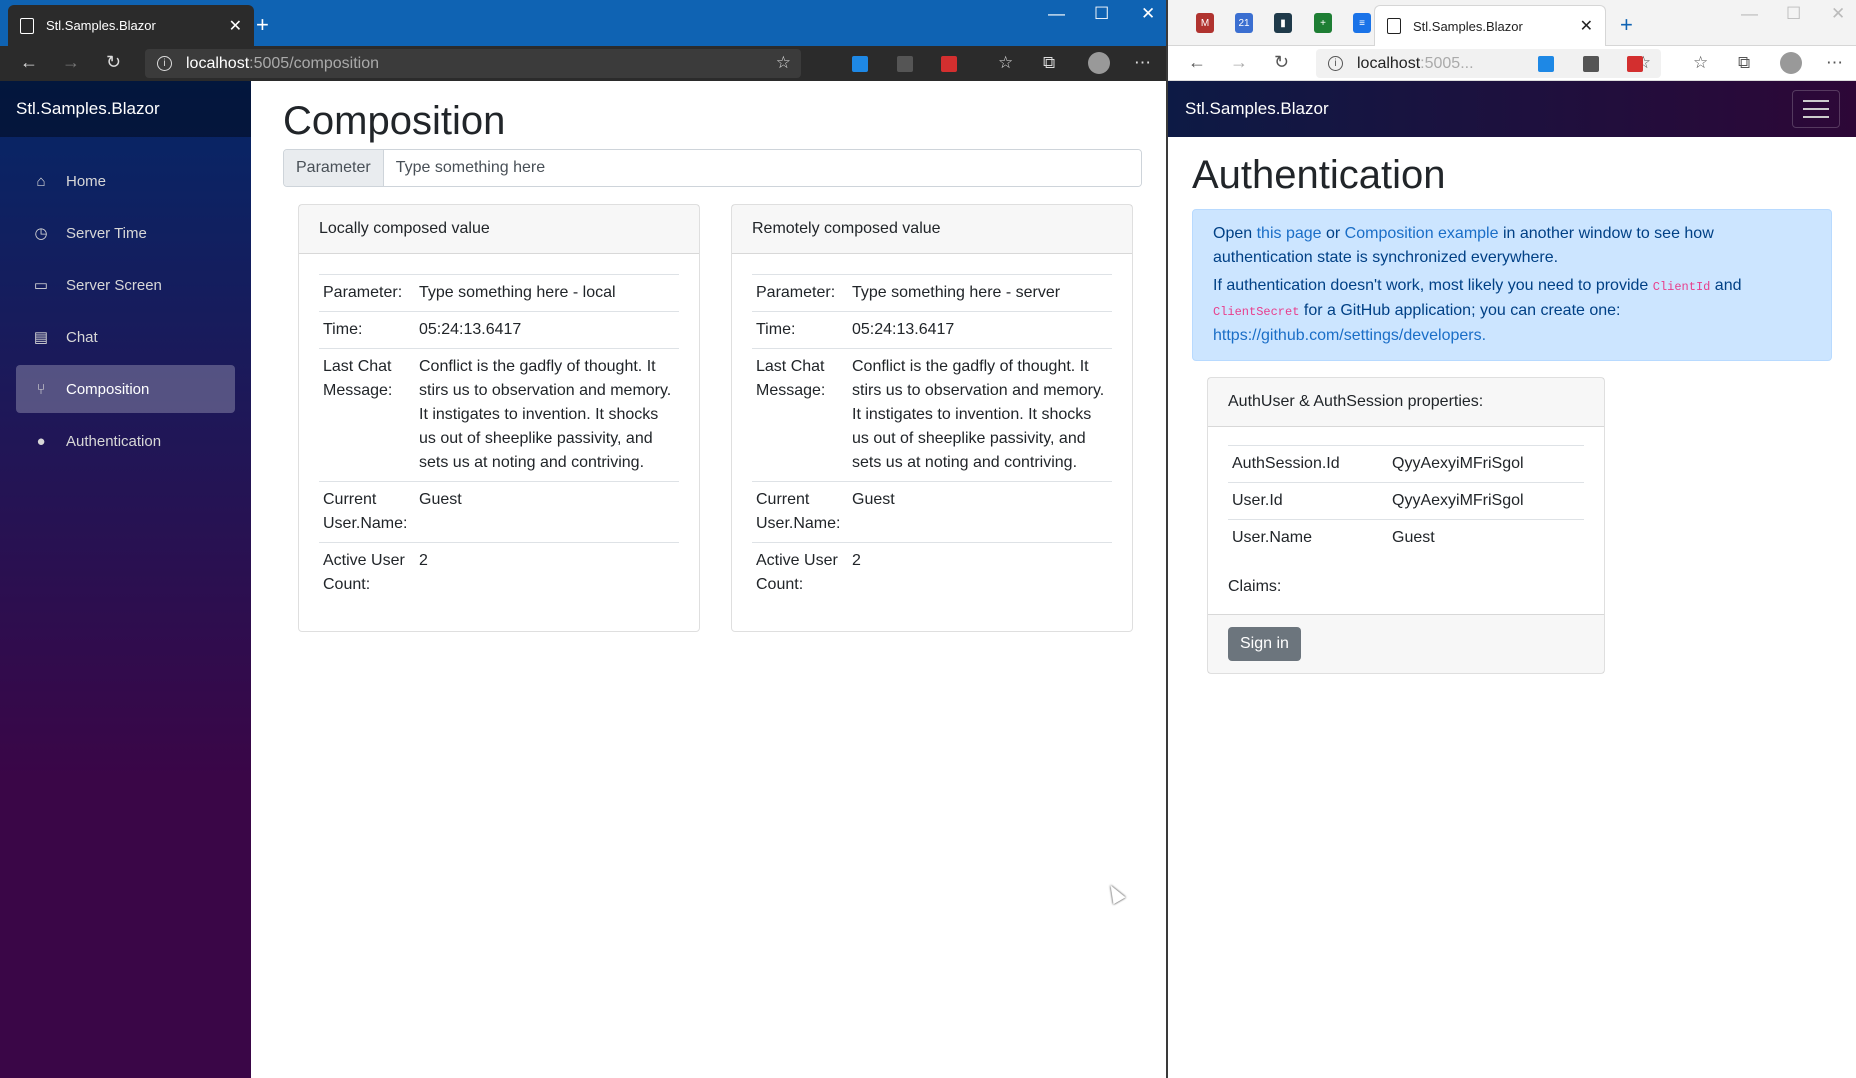  I want to click on this-page-link: this page, so click(1289, 233).